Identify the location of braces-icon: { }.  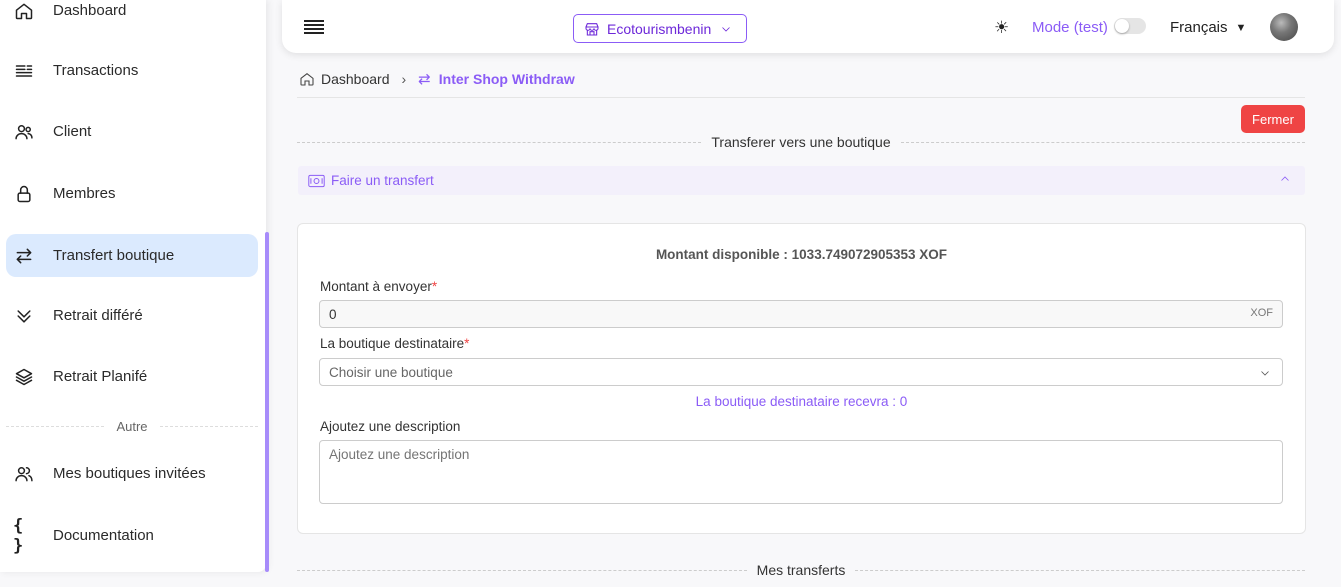
(18, 535).